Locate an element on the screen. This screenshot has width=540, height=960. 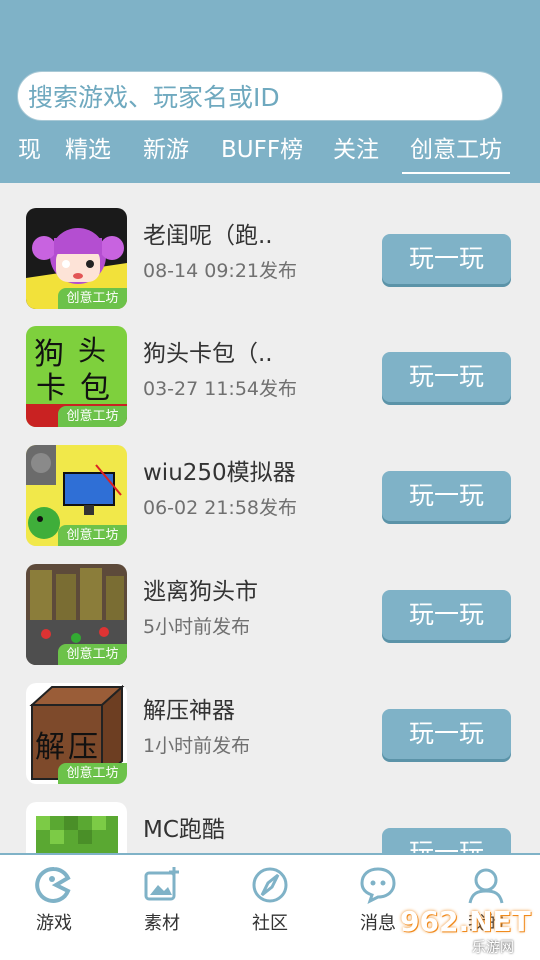
watermark-logo: 962.NET is located at coordinates (465, 921).